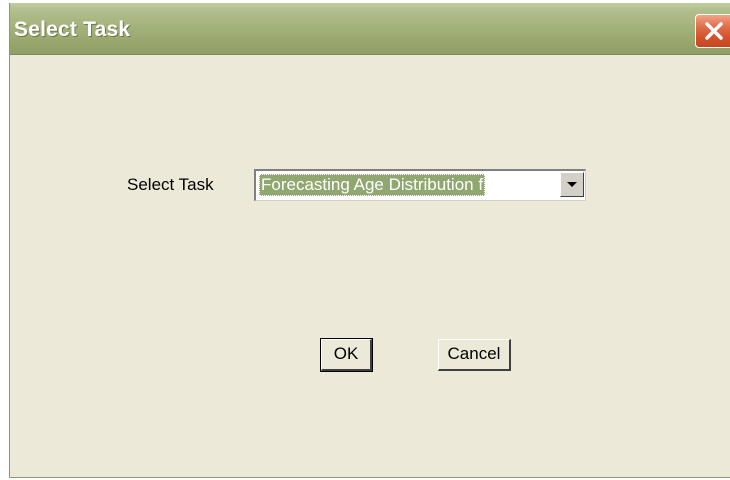  I want to click on title-bar: Select Task, so click(370, 29).